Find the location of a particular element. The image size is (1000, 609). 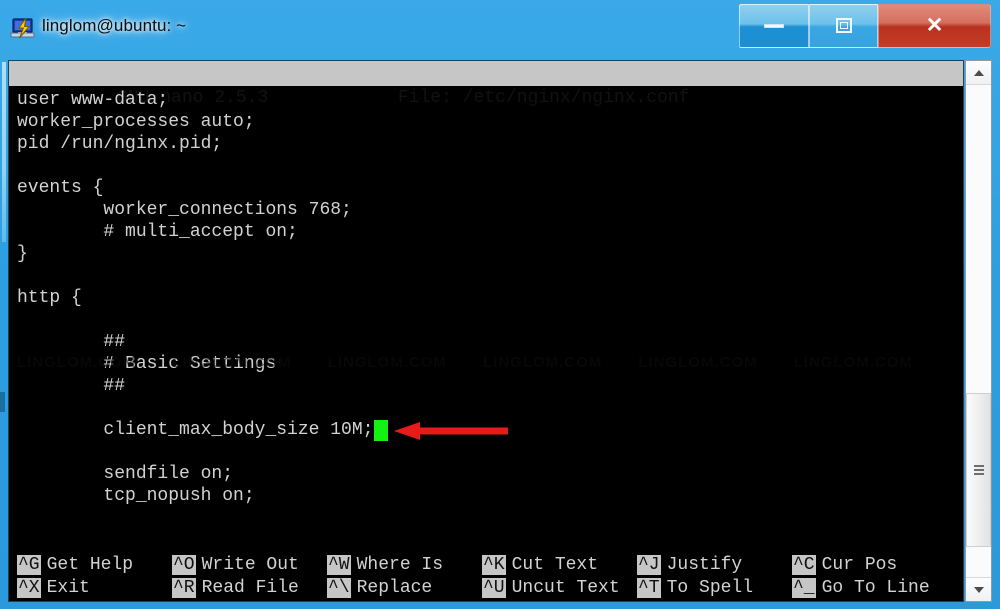

scroll-track-lower is located at coordinates (978, 562).